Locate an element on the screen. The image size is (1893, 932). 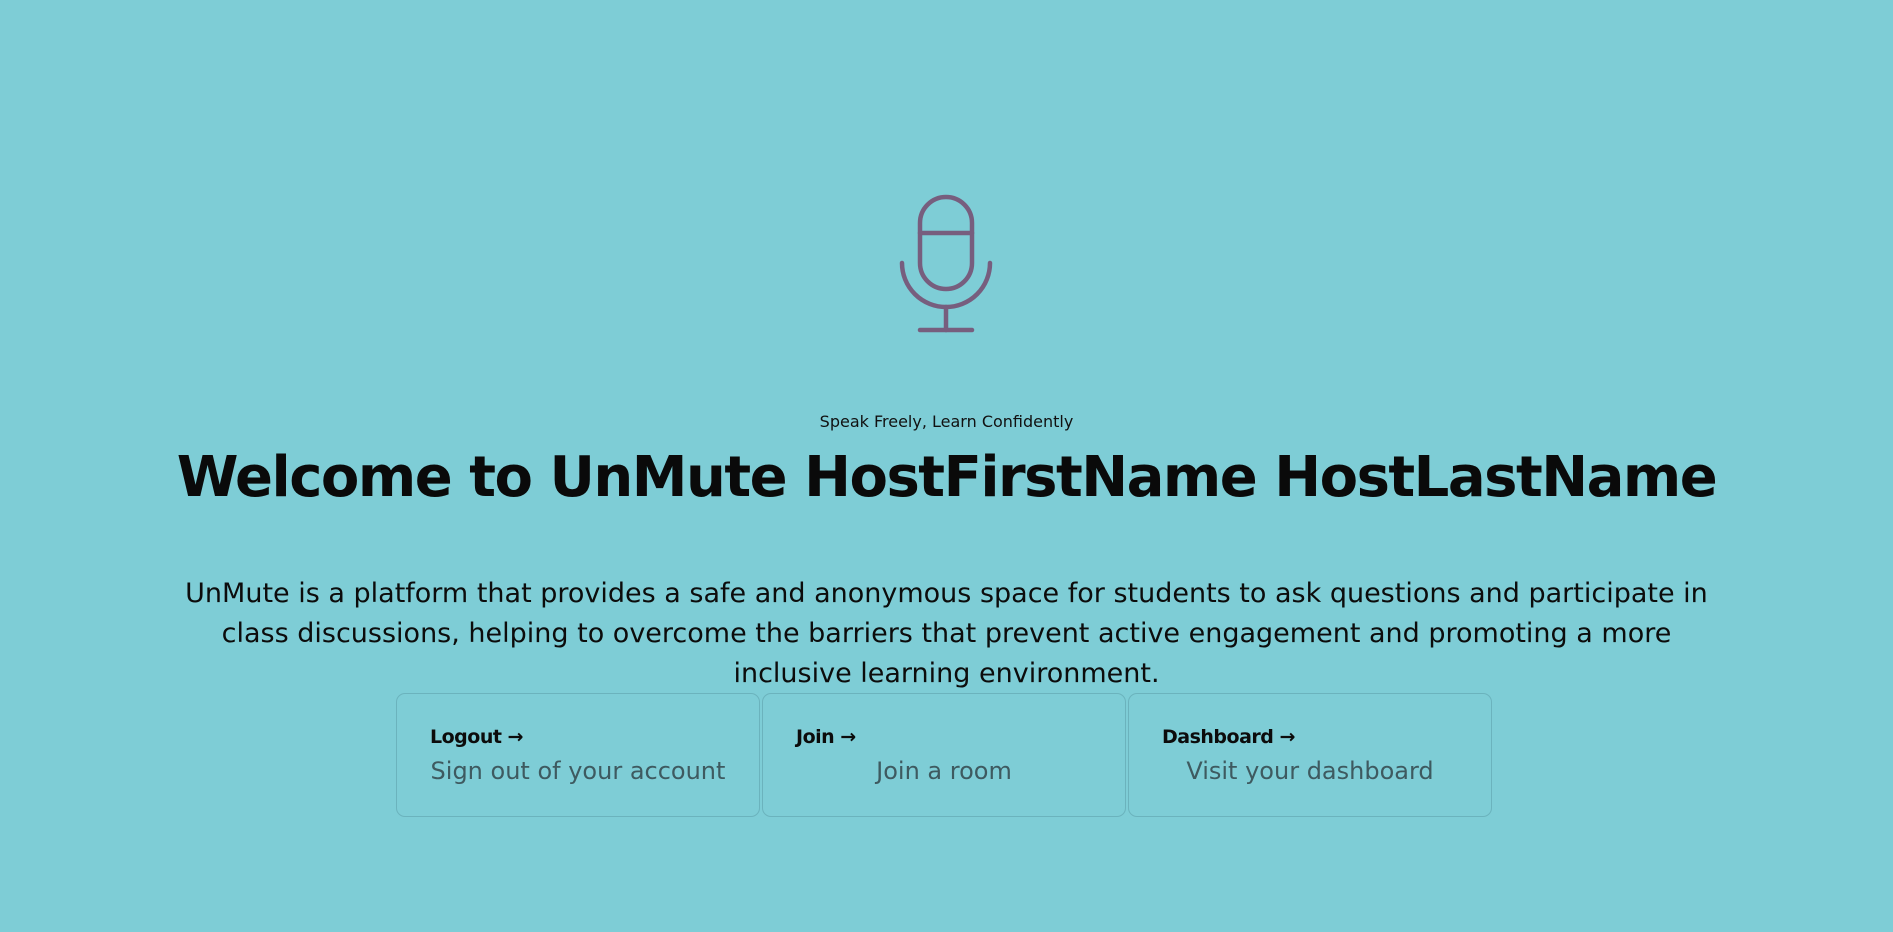
logout-card: Logout → Sign out of your account is located at coordinates (578, 755).